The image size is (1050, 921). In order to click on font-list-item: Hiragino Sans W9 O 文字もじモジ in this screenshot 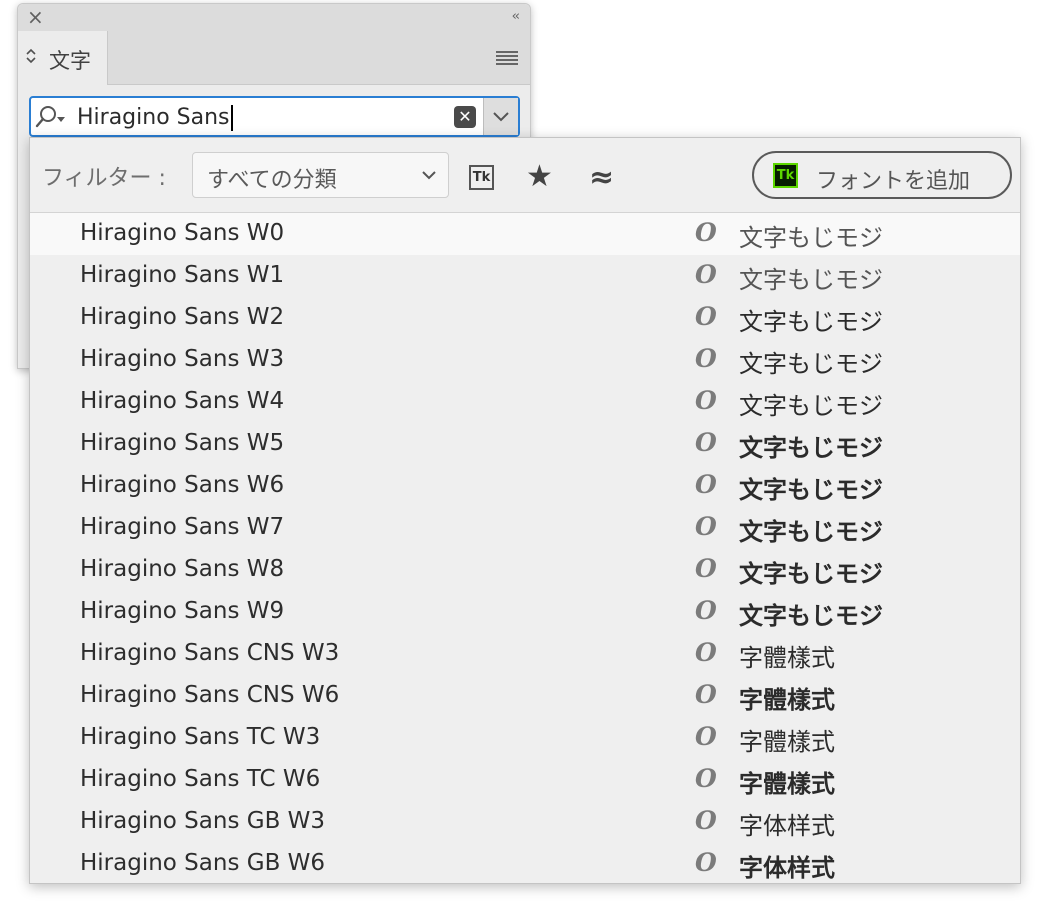, I will do `click(525, 612)`.